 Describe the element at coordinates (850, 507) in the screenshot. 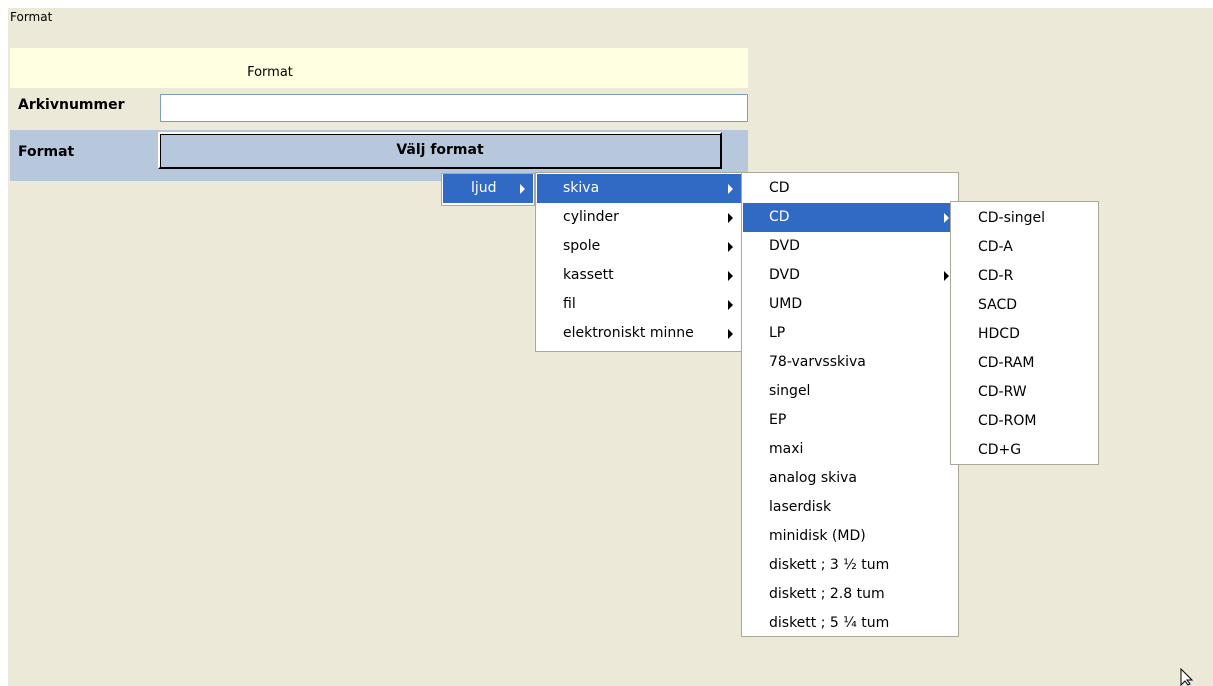

I see `skiva-menu-item-11: laserdisk` at that location.